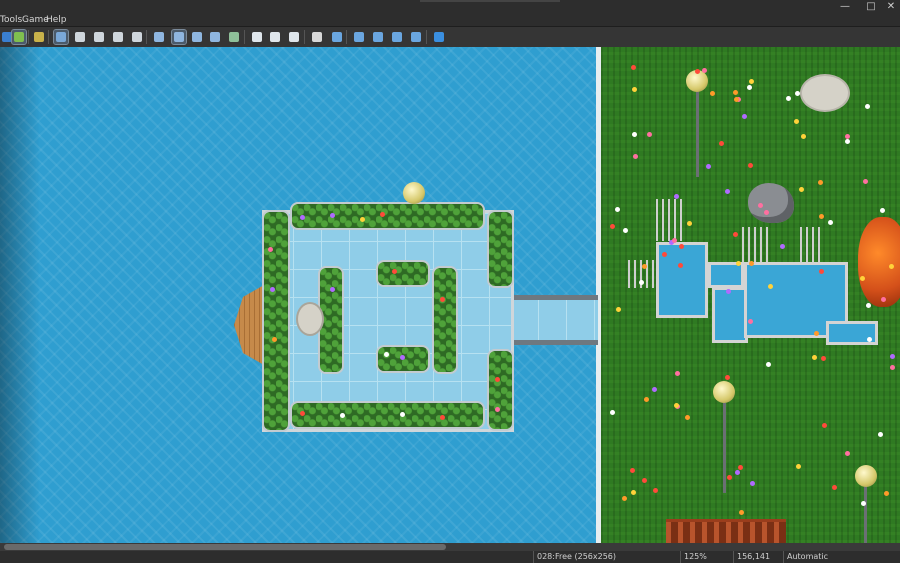 The width and height of the screenshot is (900, 563). Describe the element at coordinates (61, 37) in the screenshot. I see `layer-a-button` at that location.